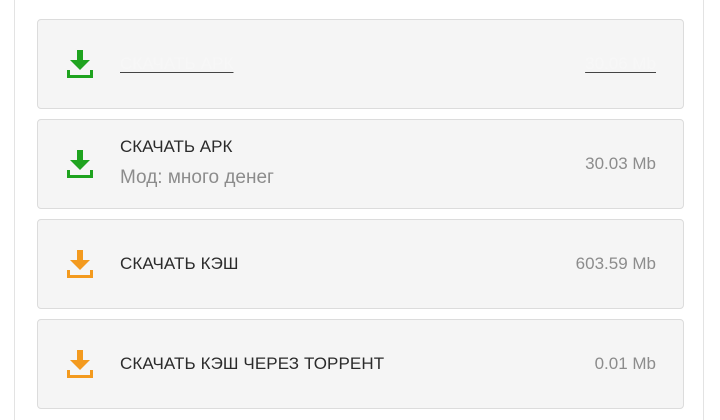  I want to click on file-size: 0.01 Mb, so click(625, 363).